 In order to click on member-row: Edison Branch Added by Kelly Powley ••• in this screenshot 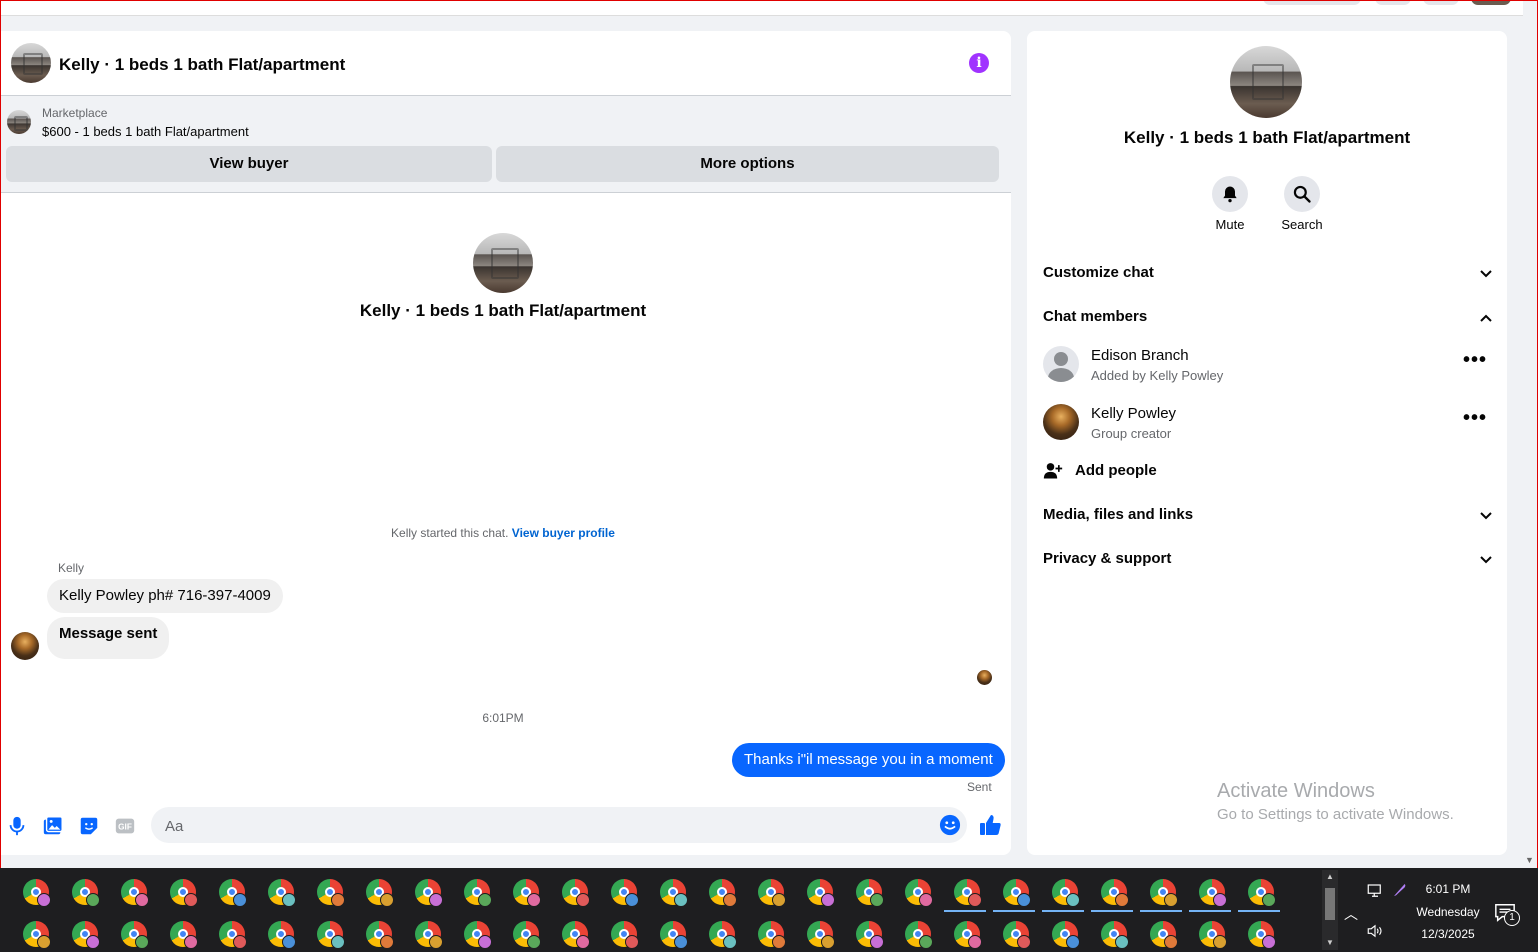, I will do `click(1267, 365)`.